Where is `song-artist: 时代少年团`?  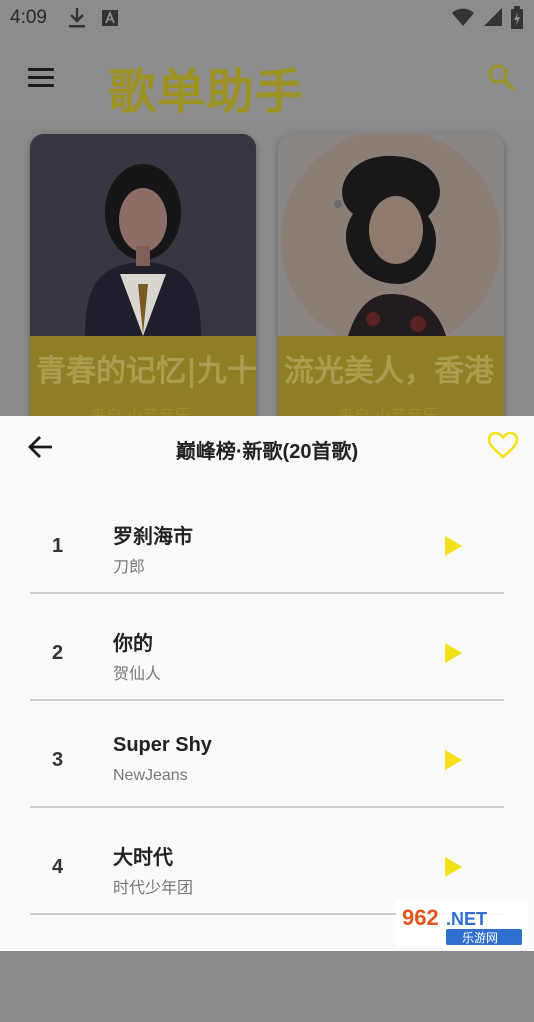 song-artist: 时代少年团 is located at coordinates (153, 888).